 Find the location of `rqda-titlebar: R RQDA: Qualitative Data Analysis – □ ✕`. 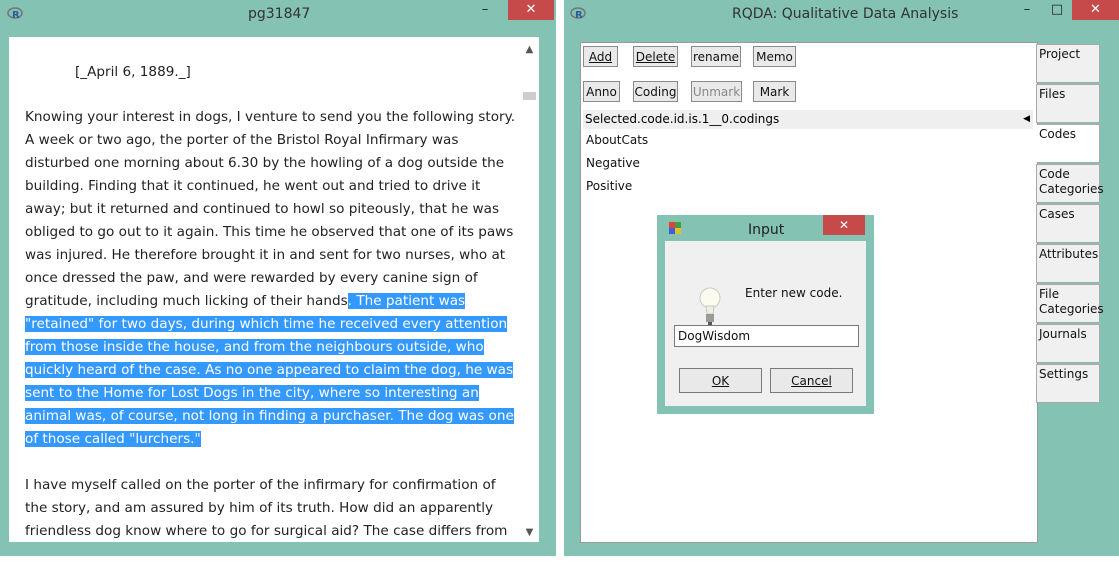

rqda-titlebar: R RQDA: Qualitative Data Analysis – □ ✕ is located at coordinates (841, 14).